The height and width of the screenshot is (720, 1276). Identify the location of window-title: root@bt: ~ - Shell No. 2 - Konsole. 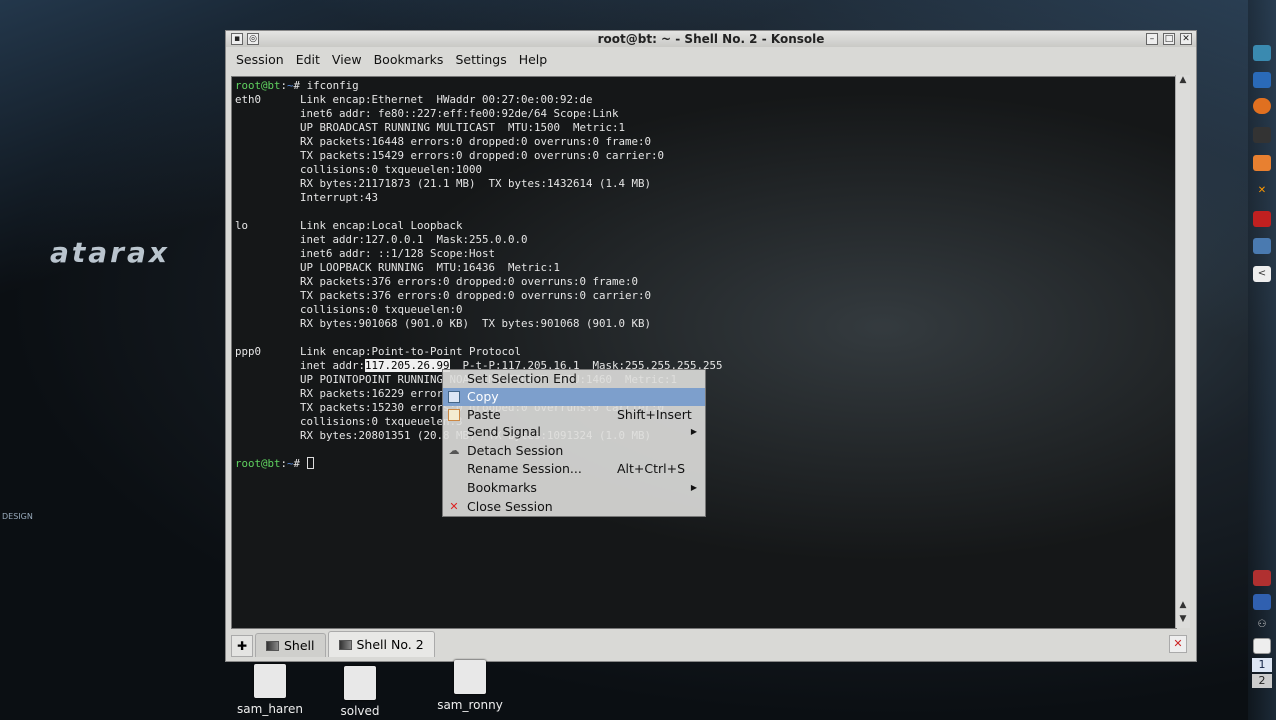
(711, 39).